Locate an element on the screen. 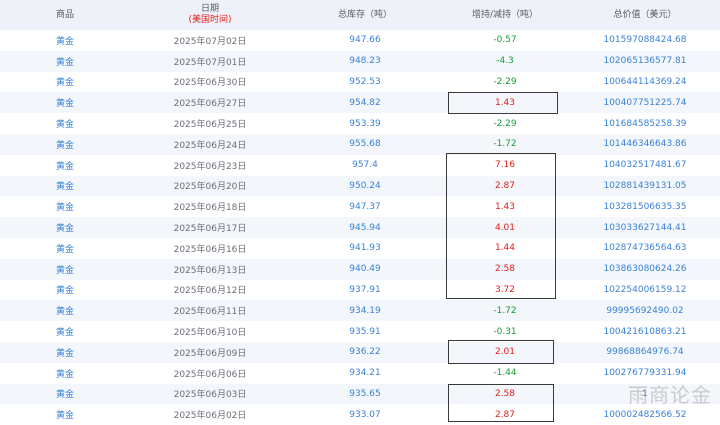 Image resolution: width=720 pixels, height=425 pixels. stock-cell: 954.82 is located at coordinates (365, 102).